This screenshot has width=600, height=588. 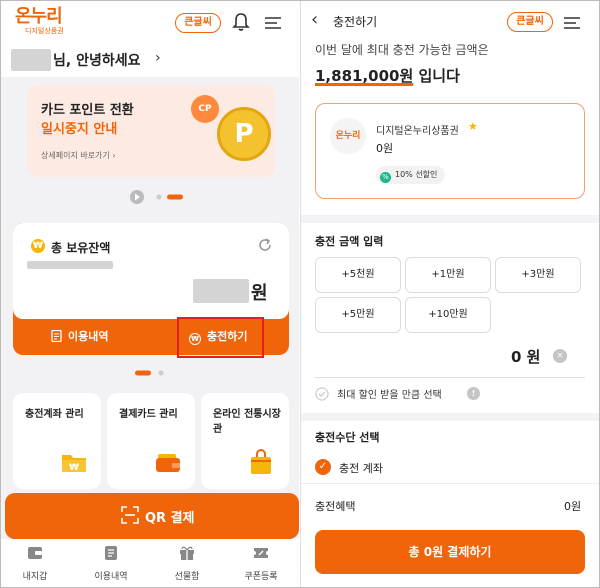 What do you see at coordinates (150, 23) in the screenshot?
I see `home-header: 온누리 디지털상품권 큰글씨` at bounding box center [150, 23].